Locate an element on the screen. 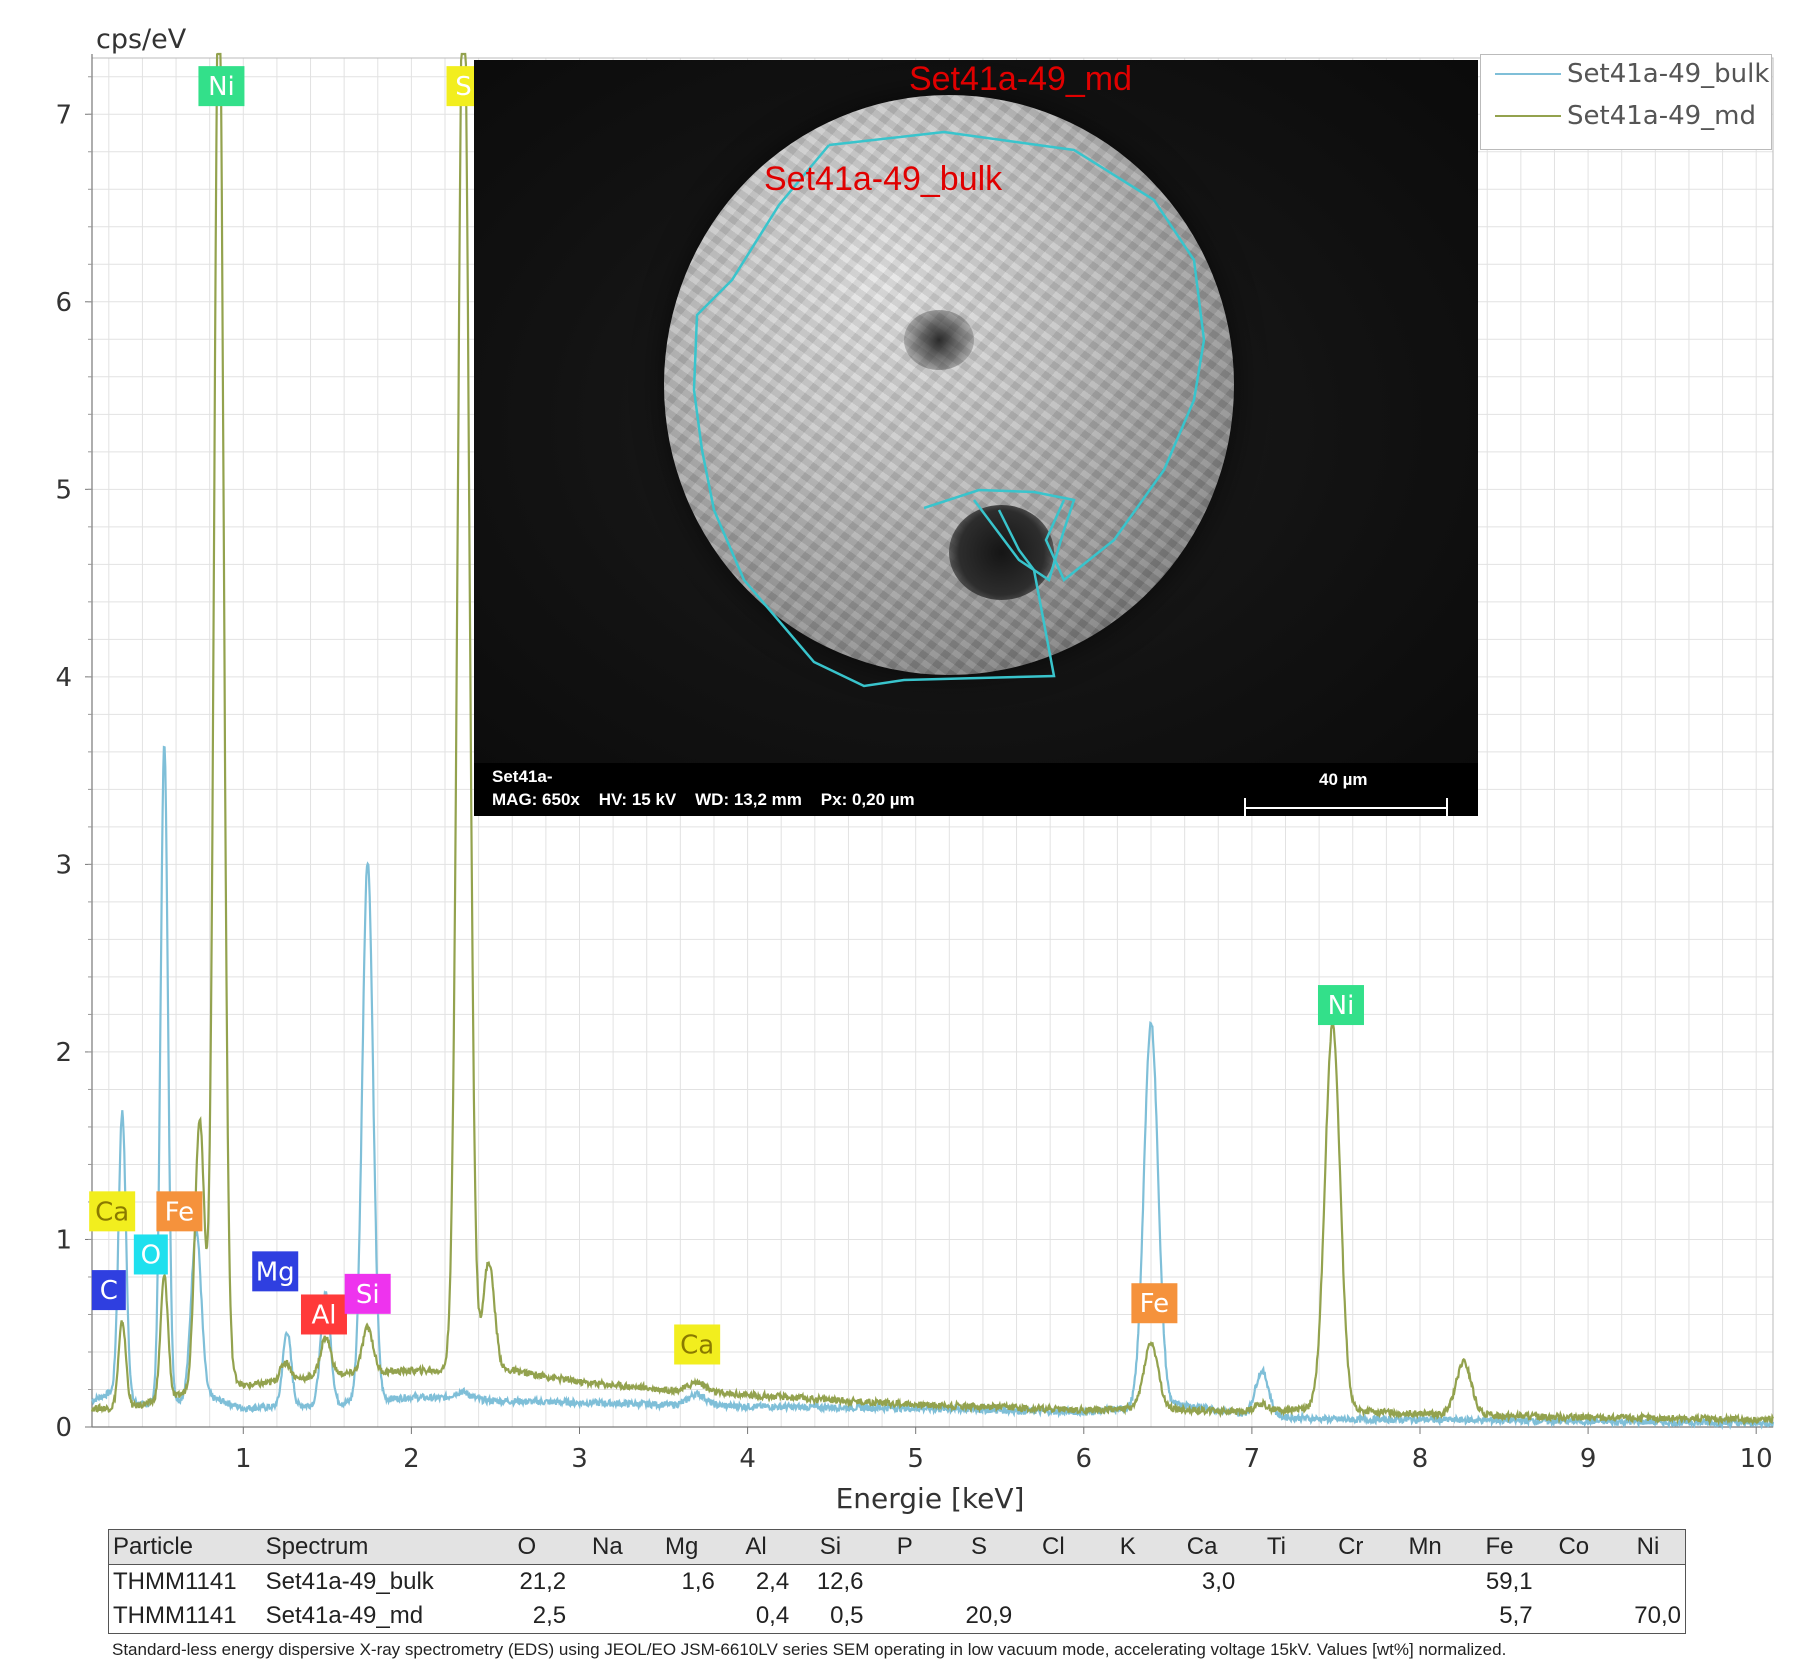  scale-bar-label: 40 µm is located at coordinates (1343, 779).